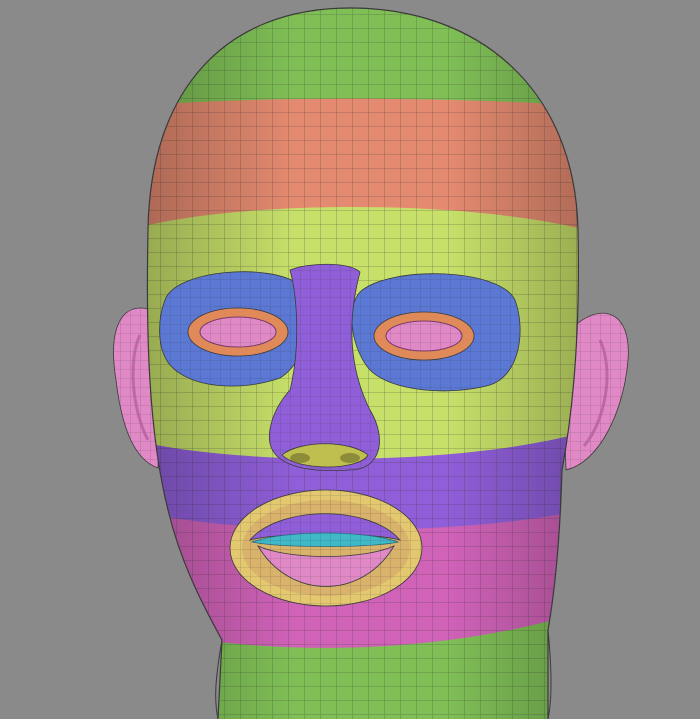  I want to click on left-eye, so click(238, 332).